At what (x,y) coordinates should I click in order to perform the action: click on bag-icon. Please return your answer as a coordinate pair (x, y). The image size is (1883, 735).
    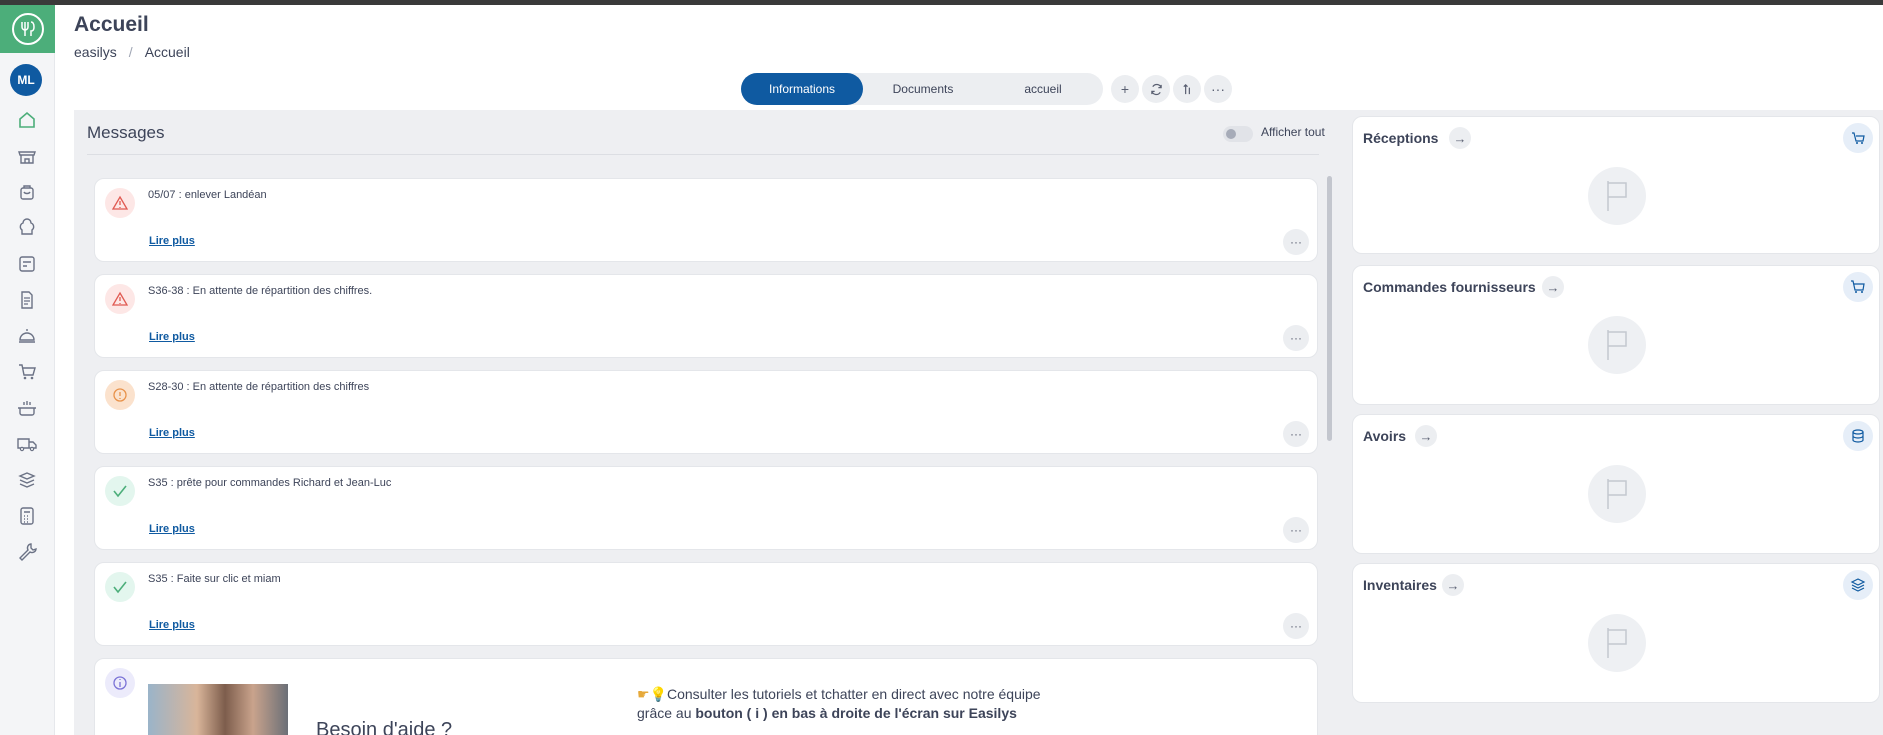
    Looking at the image, I should click on (27, 192).